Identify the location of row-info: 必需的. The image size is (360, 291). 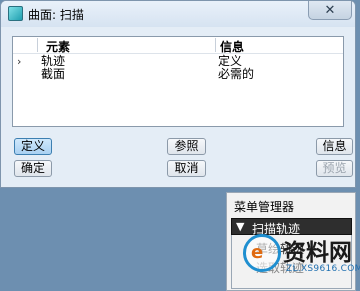
(236, 74).